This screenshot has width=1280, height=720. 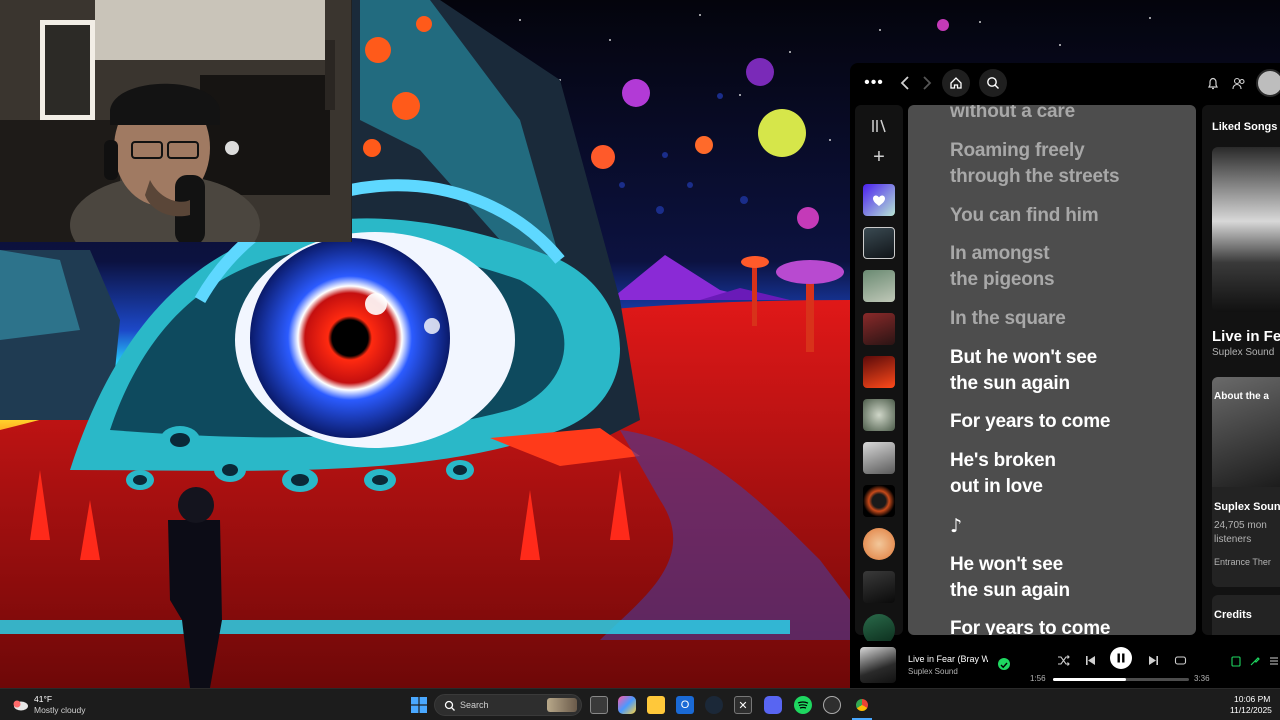 What do you see at coordinates (1244, 127) in the screenshot?
I see `now-playing-context-title: Liked Songs` at bounding box center [1244, 127].